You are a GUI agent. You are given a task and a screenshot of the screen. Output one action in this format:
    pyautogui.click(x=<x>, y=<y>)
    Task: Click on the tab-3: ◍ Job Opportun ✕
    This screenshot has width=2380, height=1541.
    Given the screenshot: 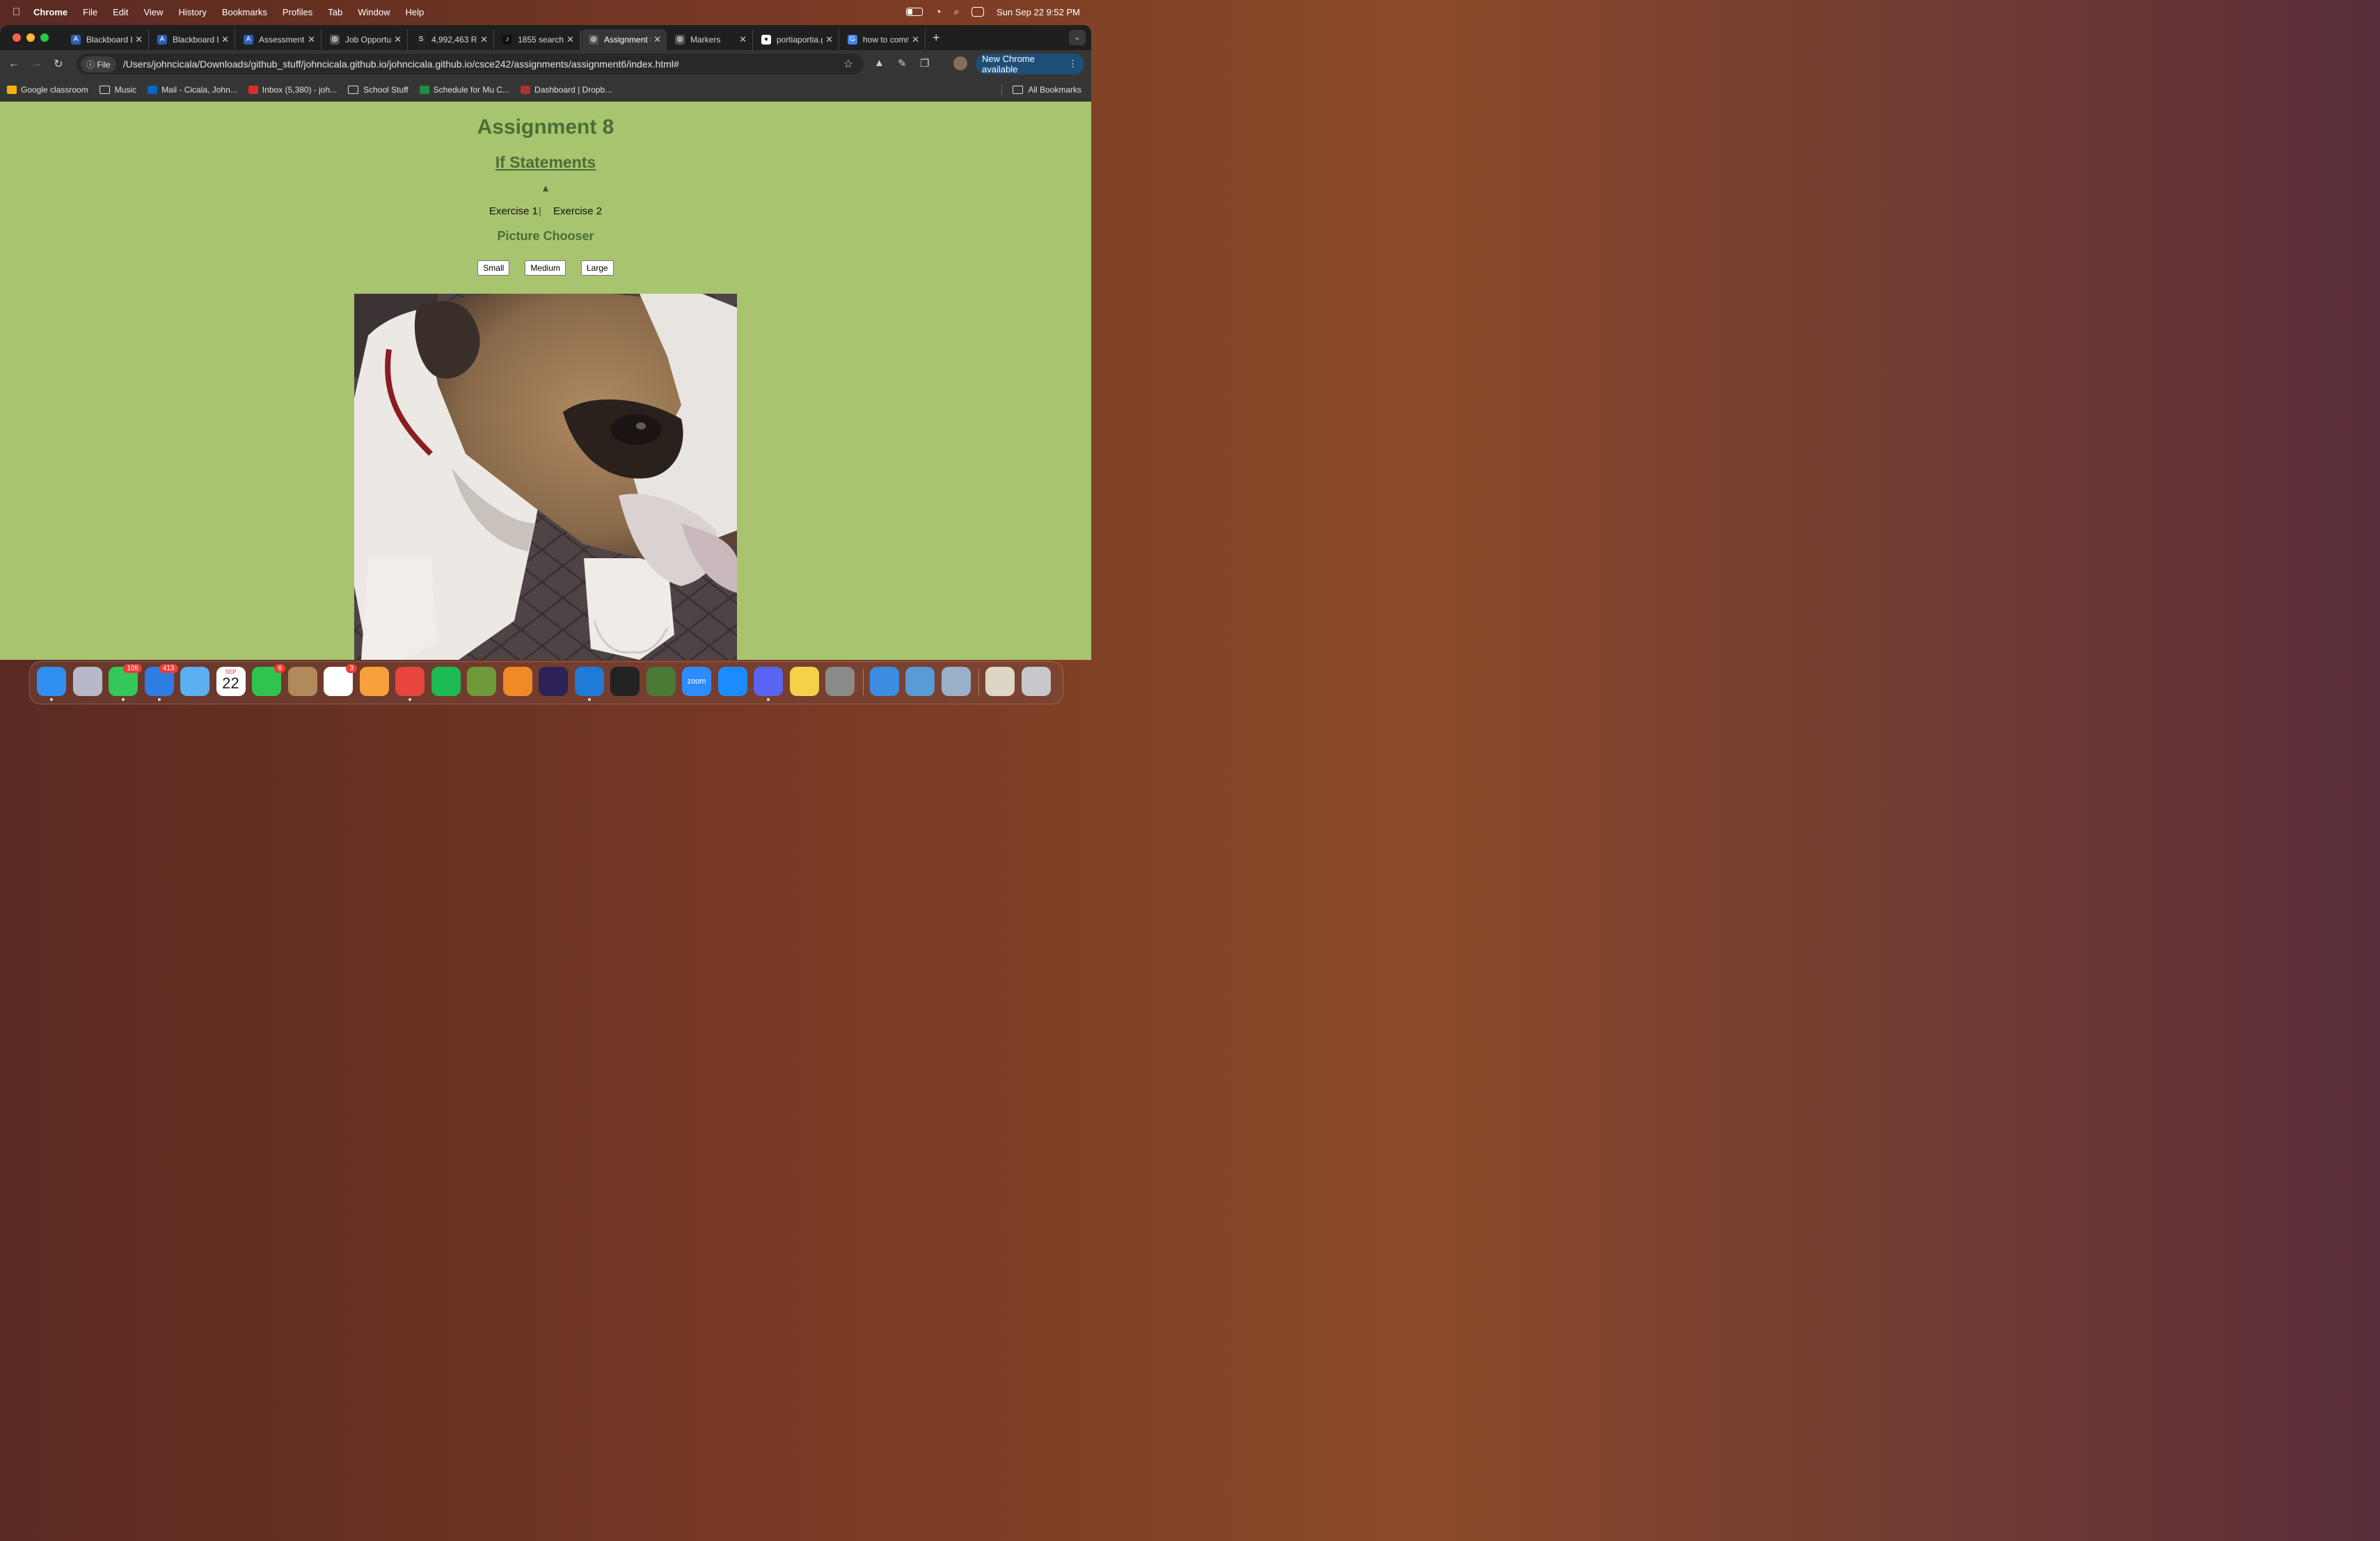 What is the action you would take?
    pyautogui.click(x=365, y=39)
    